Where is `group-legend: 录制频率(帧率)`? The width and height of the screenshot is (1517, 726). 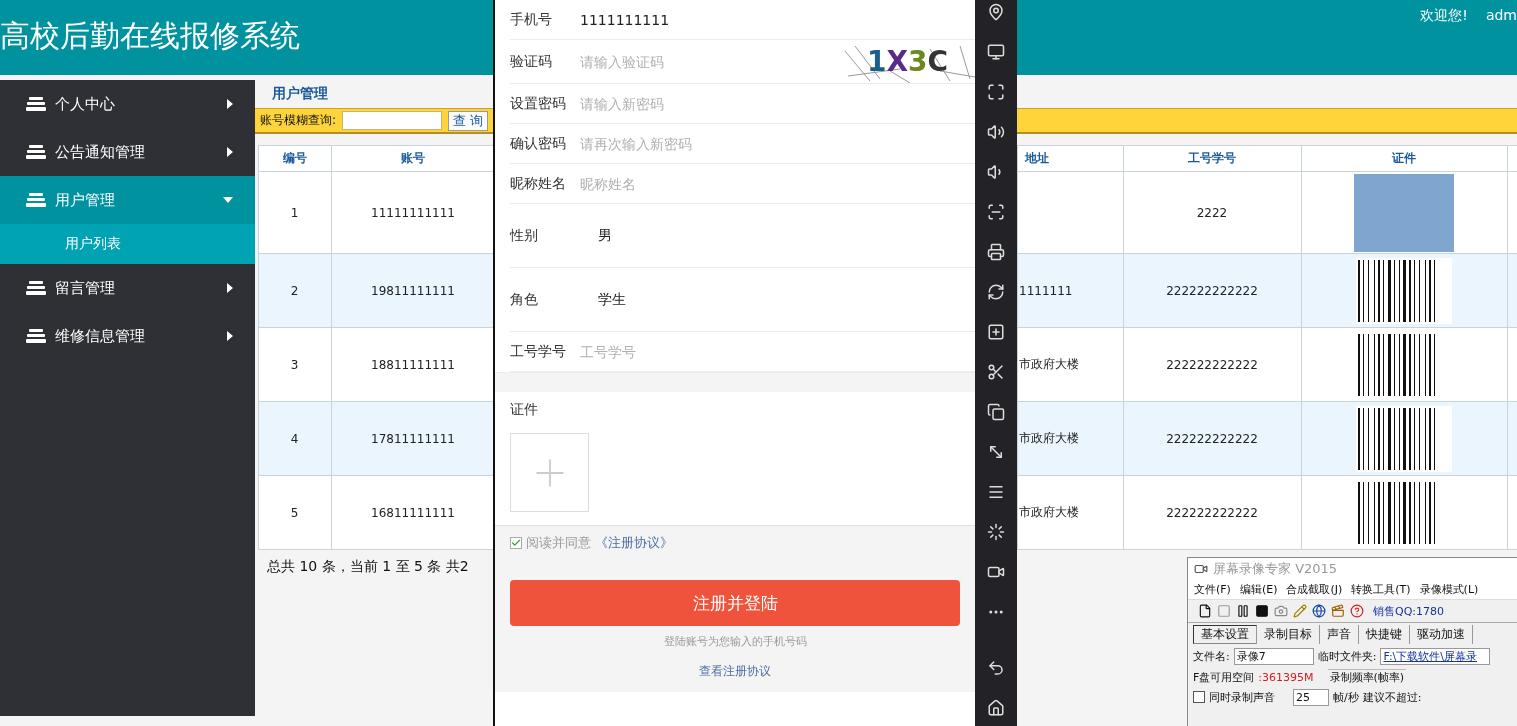
group-legend: 录制频率(帧率) is located at coordinates (1367, 677).